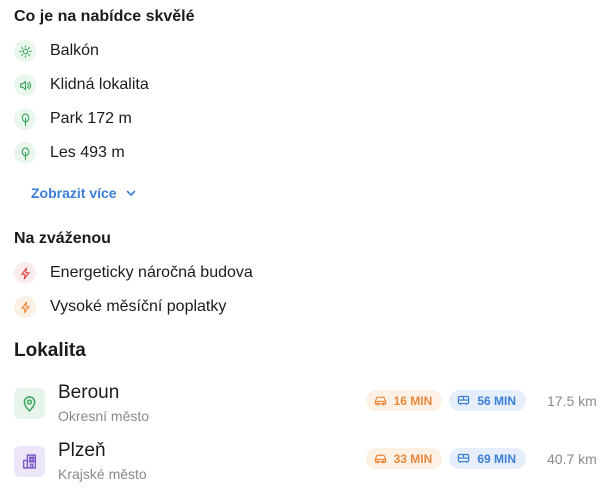 The height and width of the screenshot is (496, 600). Describe the element at coordinates (74, 193) in the screenshot. I see `show-more-label: Zobrazit více` at that location.